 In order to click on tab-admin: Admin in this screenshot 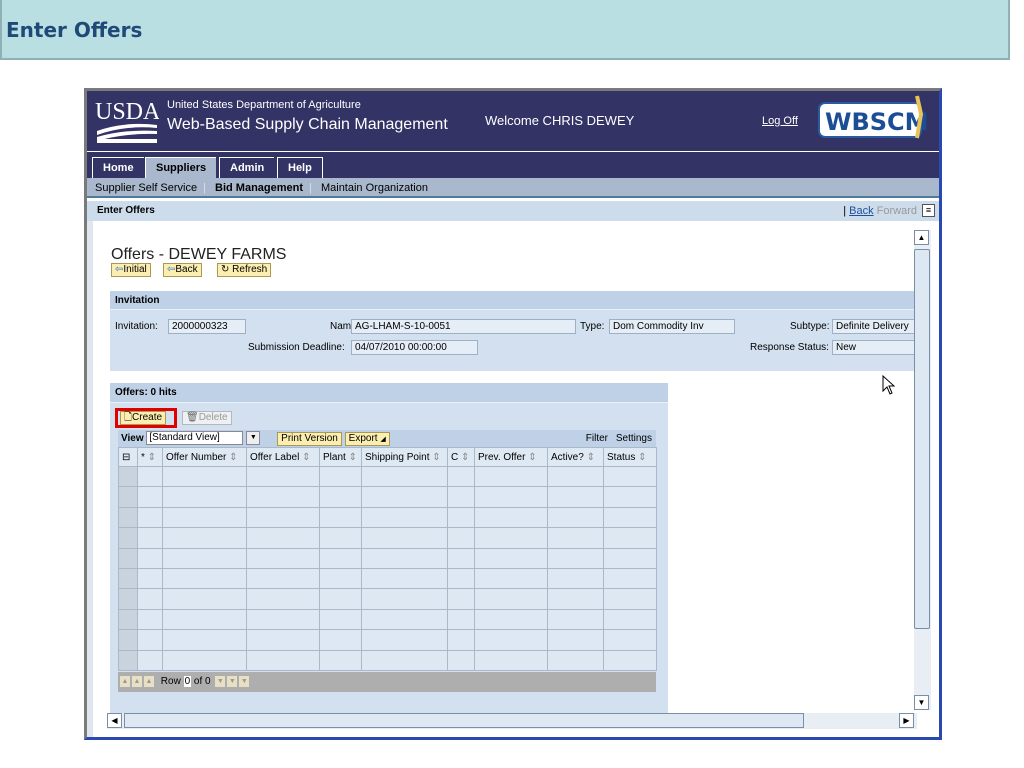, I will do `click(247, 168)`.